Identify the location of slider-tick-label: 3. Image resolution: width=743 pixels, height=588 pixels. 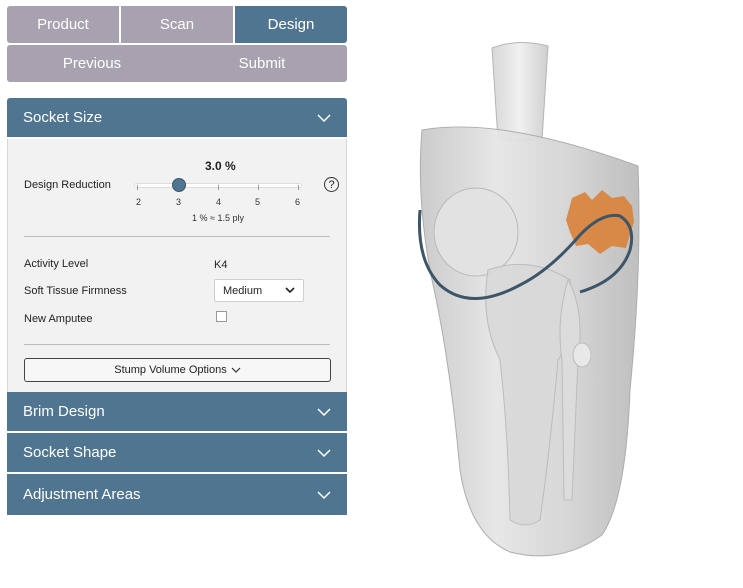
(179, 202).